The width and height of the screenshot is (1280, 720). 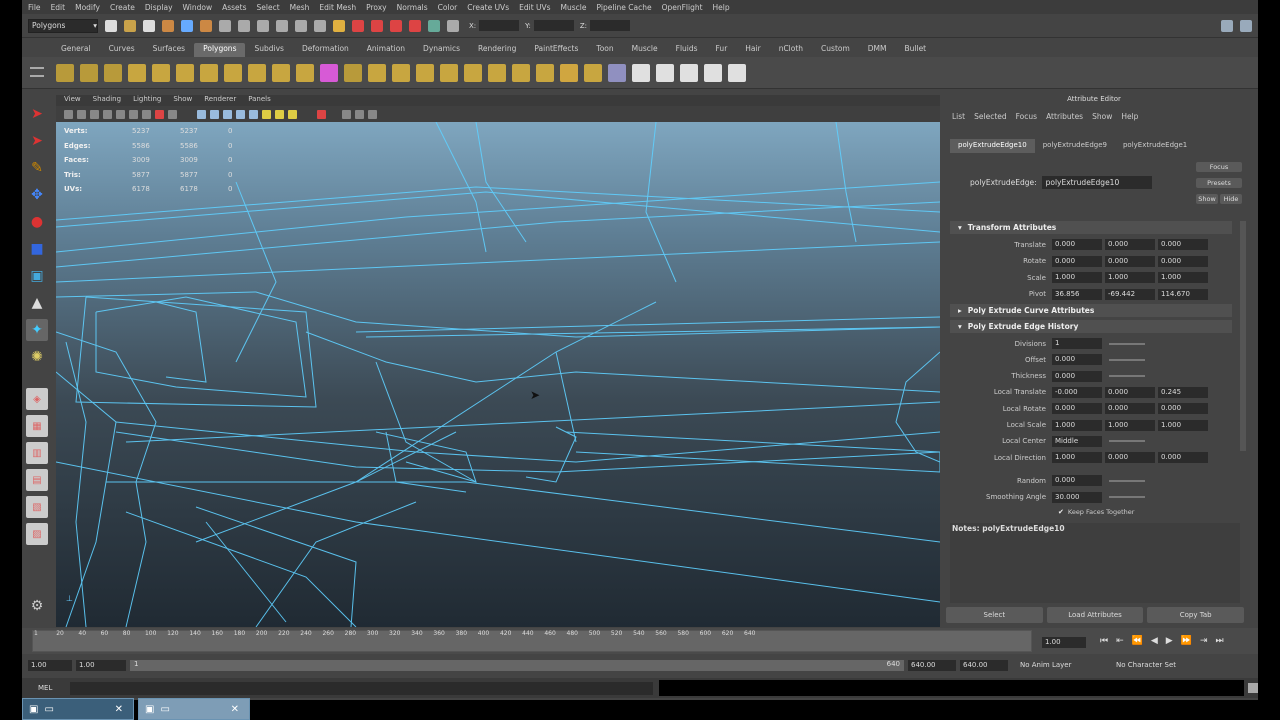 What do you see at coordinates (263, 25) in the screenshot?
I see `snap-curve-icon` at bounding box center [263, 25].